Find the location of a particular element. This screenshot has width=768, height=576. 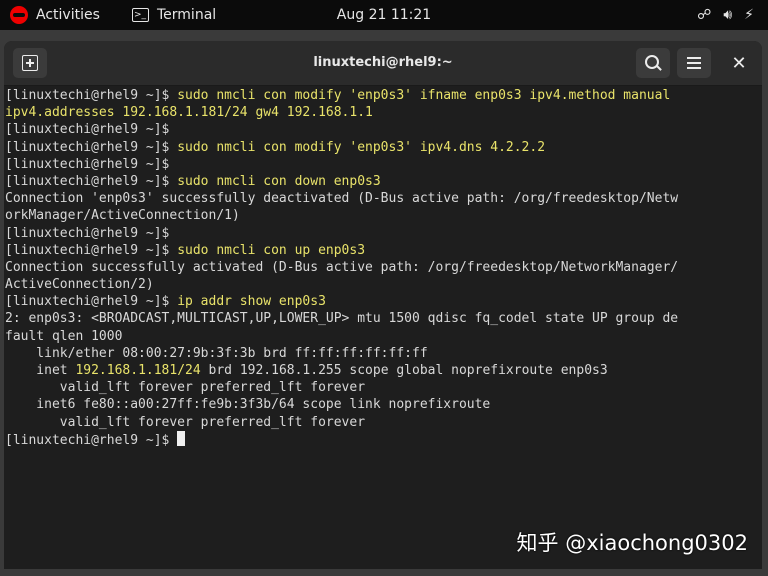

header-bar: linuxtechi@rhel9:~ ✕ is located at coordinates (383, 63).